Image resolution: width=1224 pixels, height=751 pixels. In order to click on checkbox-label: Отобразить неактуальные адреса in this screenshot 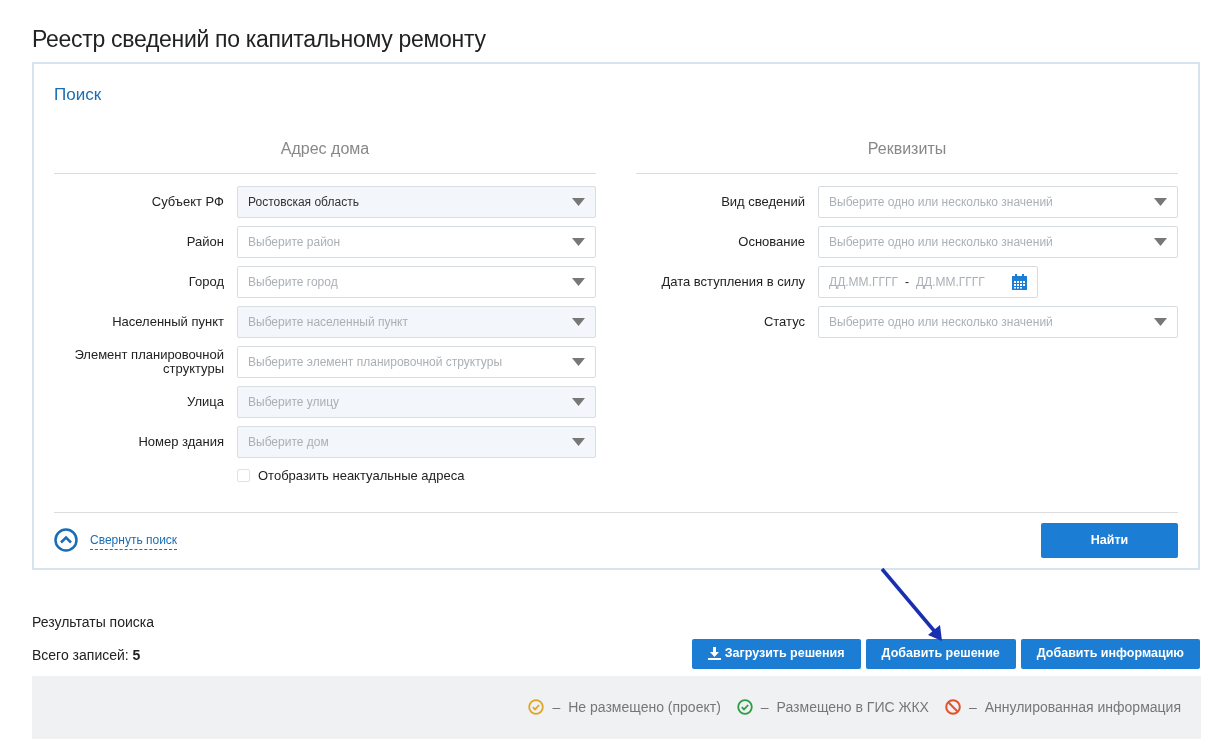, I will do `click(361, 476)`.